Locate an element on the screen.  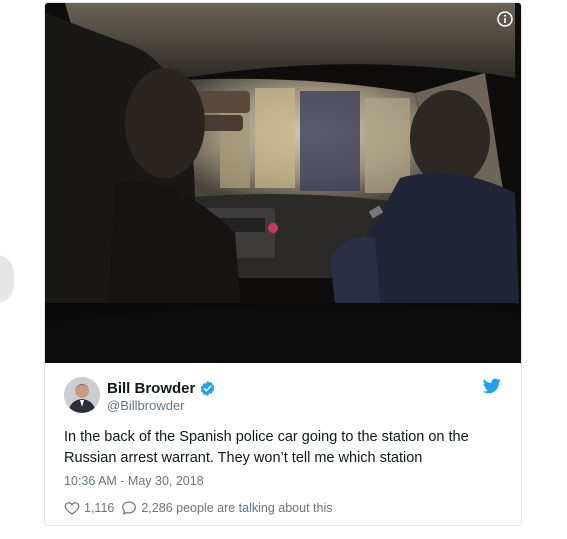
author-name-row: Bill Browder is located at coordinates (161, 388).